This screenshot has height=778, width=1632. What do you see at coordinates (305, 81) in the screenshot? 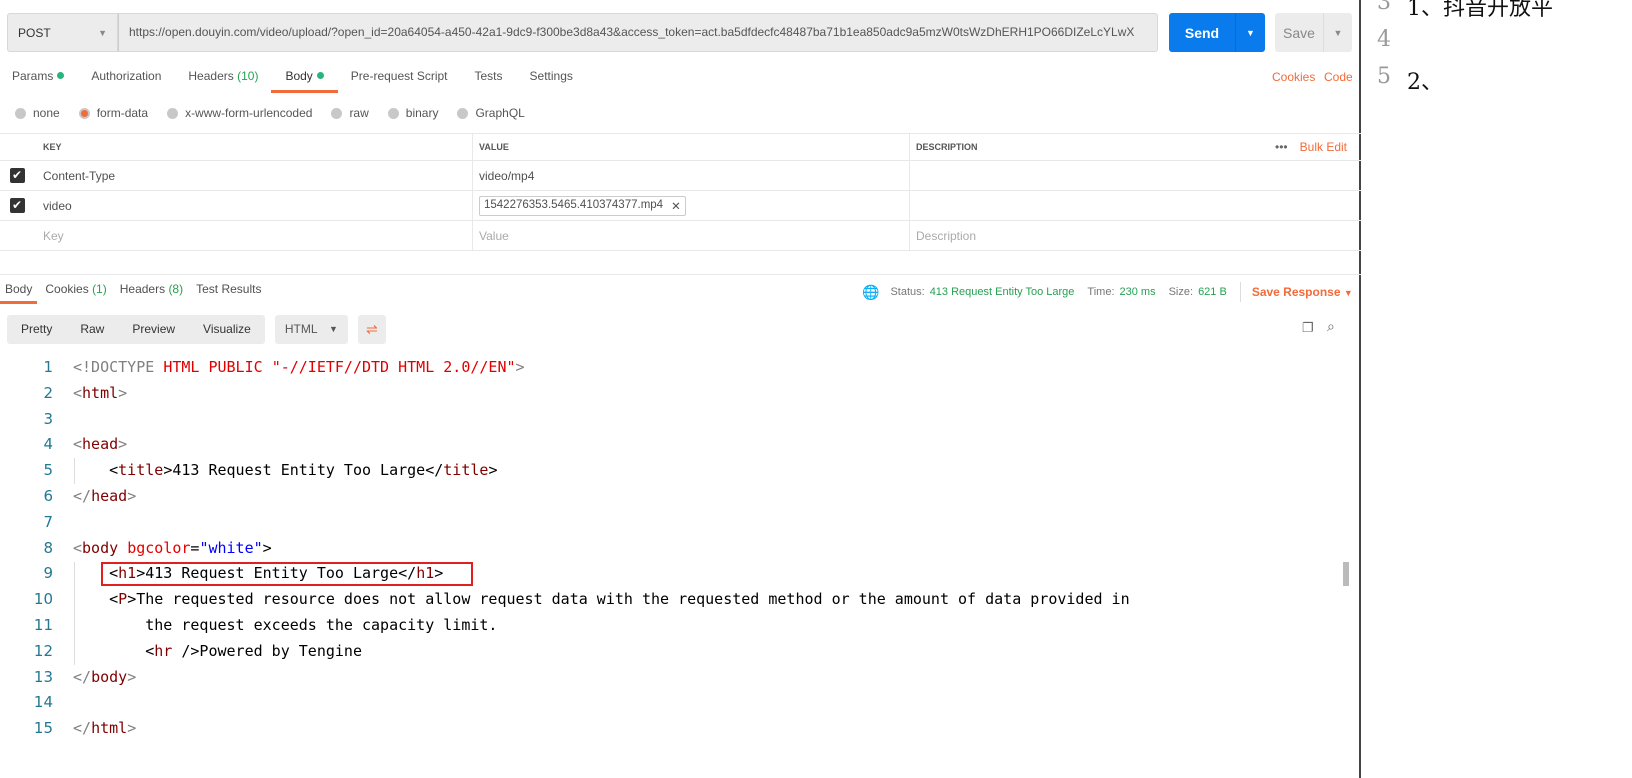
I see `tab-body: Body` at bounding box center [305, 81].